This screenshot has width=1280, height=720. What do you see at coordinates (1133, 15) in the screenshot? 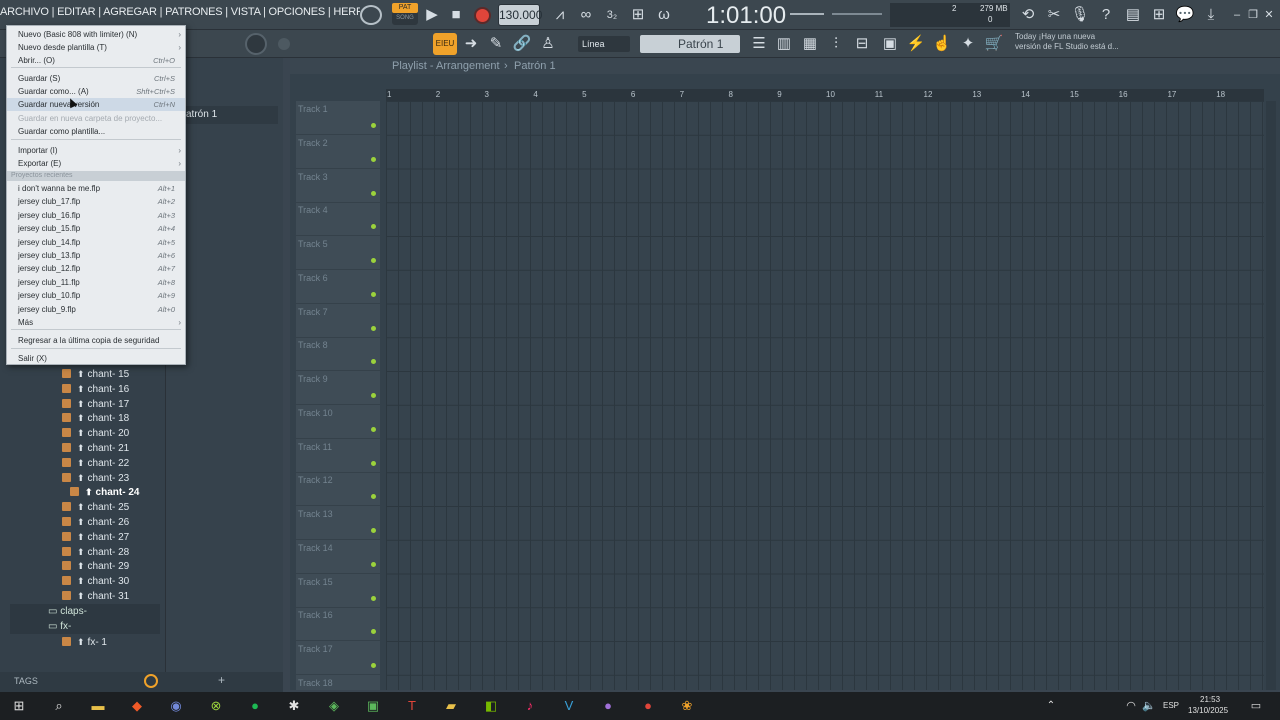
I see `save-icon: ▤` at bounding box center [1133, 15].